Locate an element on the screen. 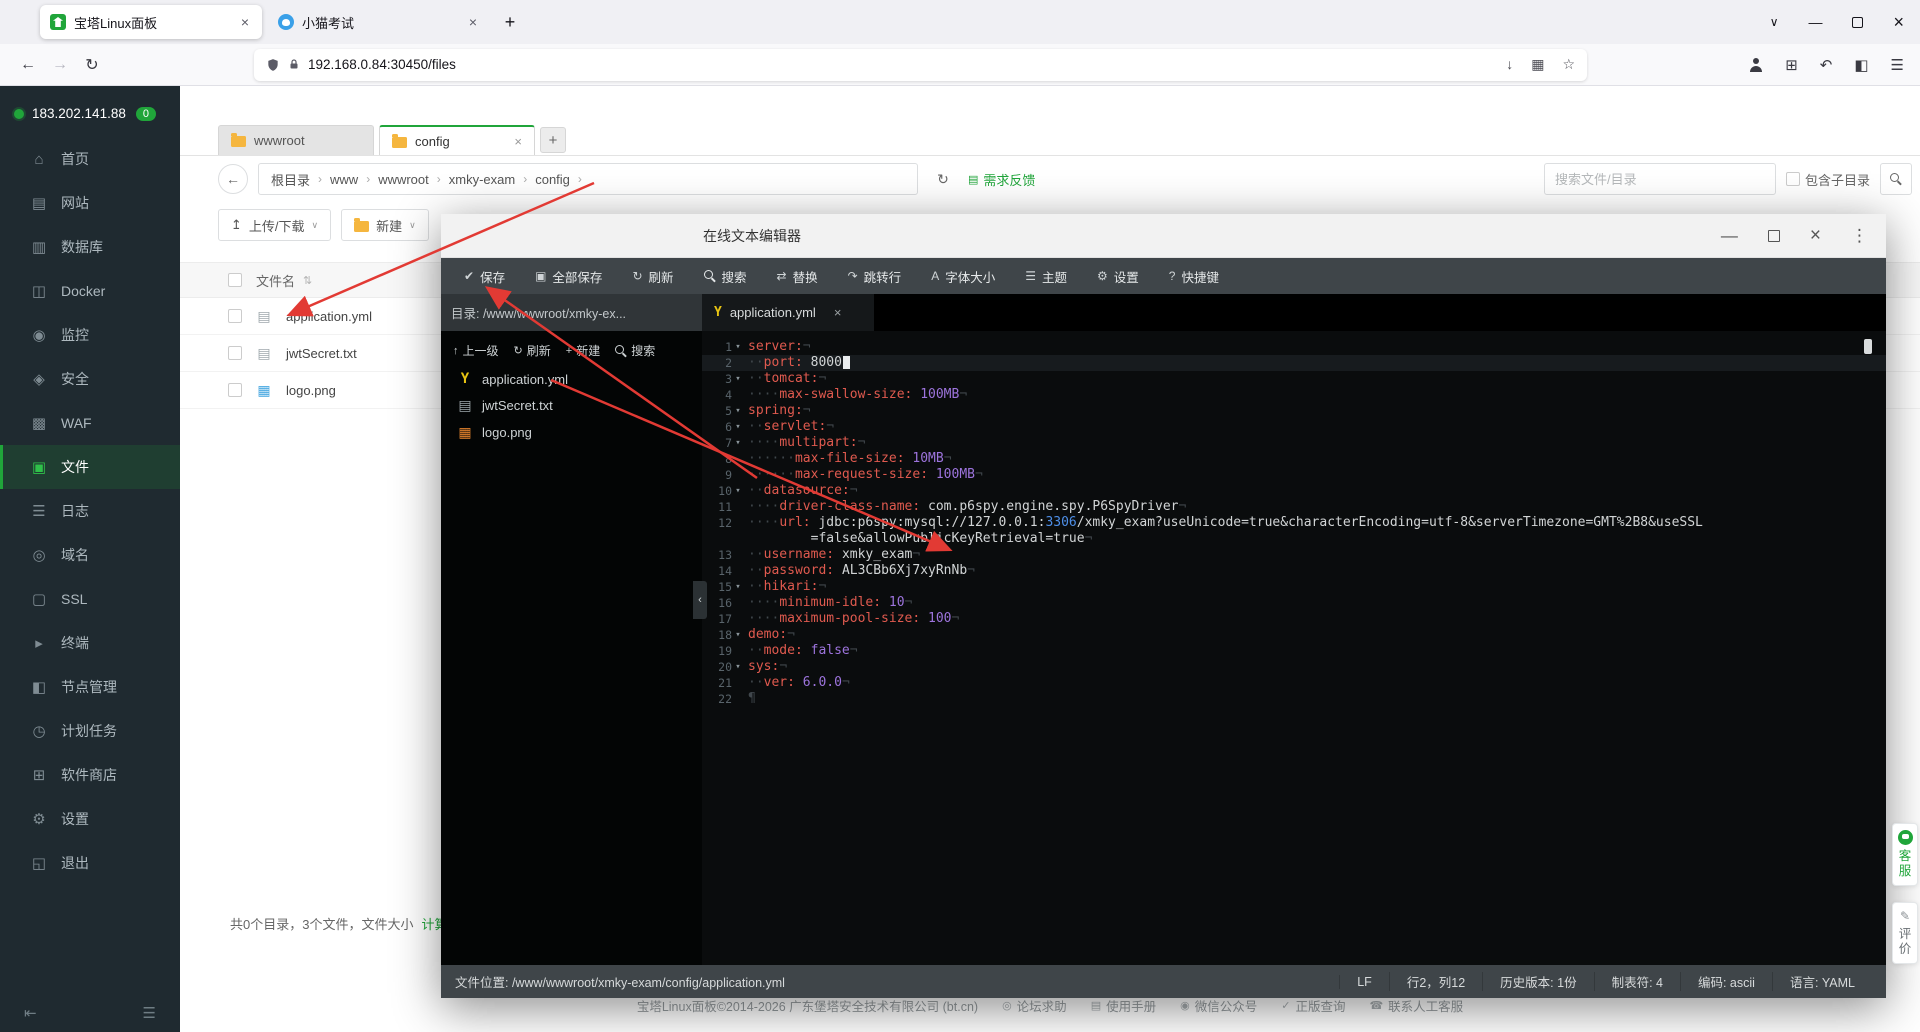 The image size is (1920, 1032). browser-tab-bt-panel: 宝塔Linux面板 × is located at coordinates (151, 22).